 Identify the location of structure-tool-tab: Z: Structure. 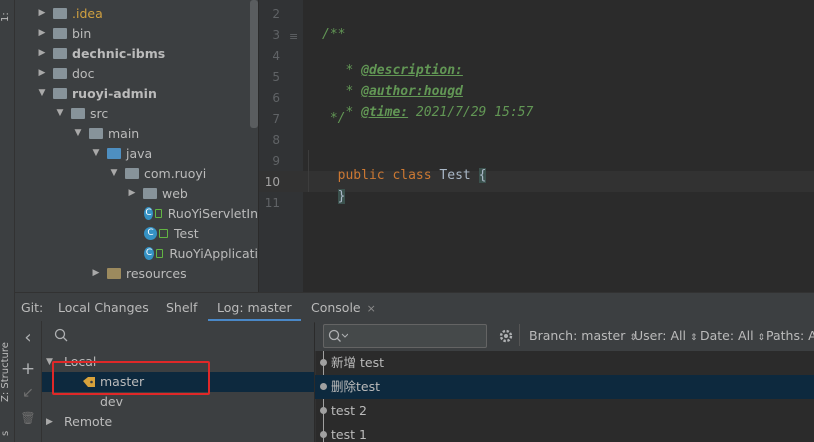
(7, 372).